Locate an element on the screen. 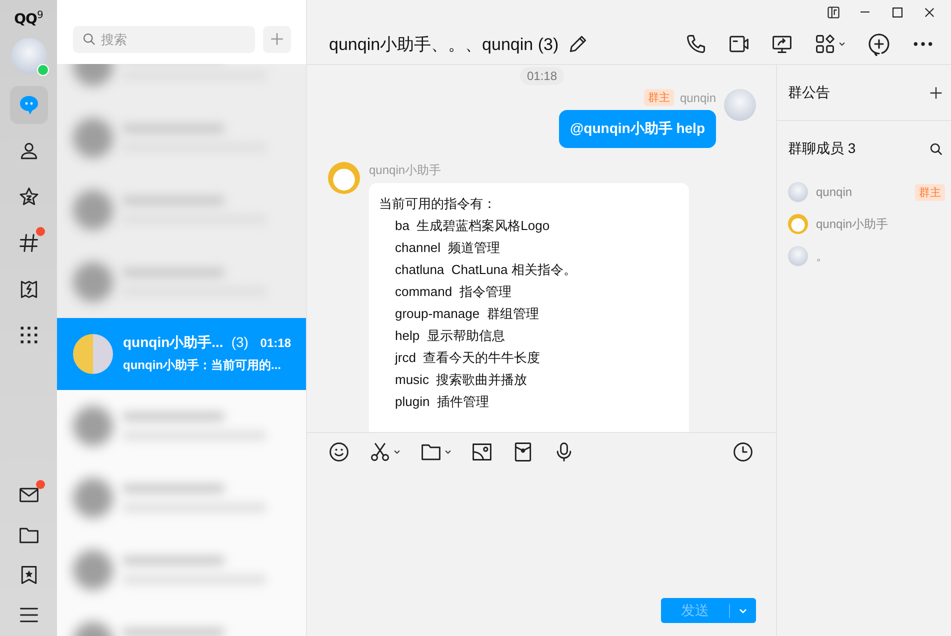 Image resolution: width=951 pixels, height=636 pixels. member-count: (3) is located at coordinates (239, 342).